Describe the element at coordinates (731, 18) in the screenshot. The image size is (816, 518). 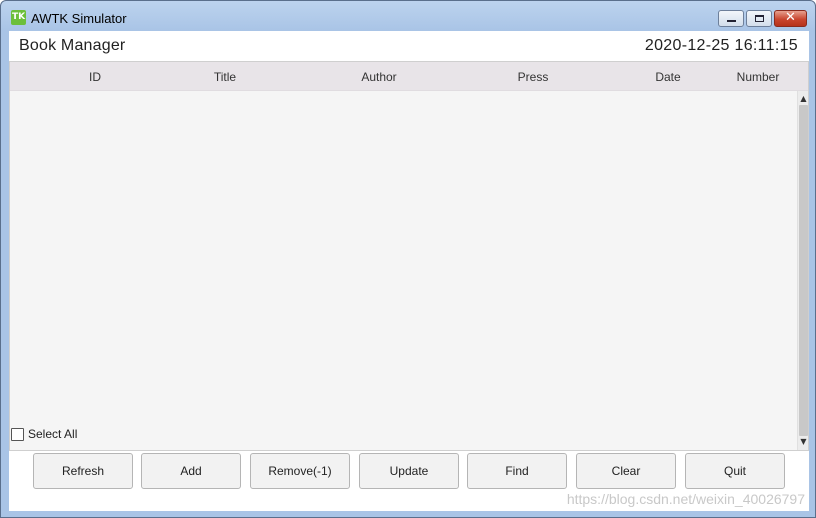
I see `minimize-button` at that location.